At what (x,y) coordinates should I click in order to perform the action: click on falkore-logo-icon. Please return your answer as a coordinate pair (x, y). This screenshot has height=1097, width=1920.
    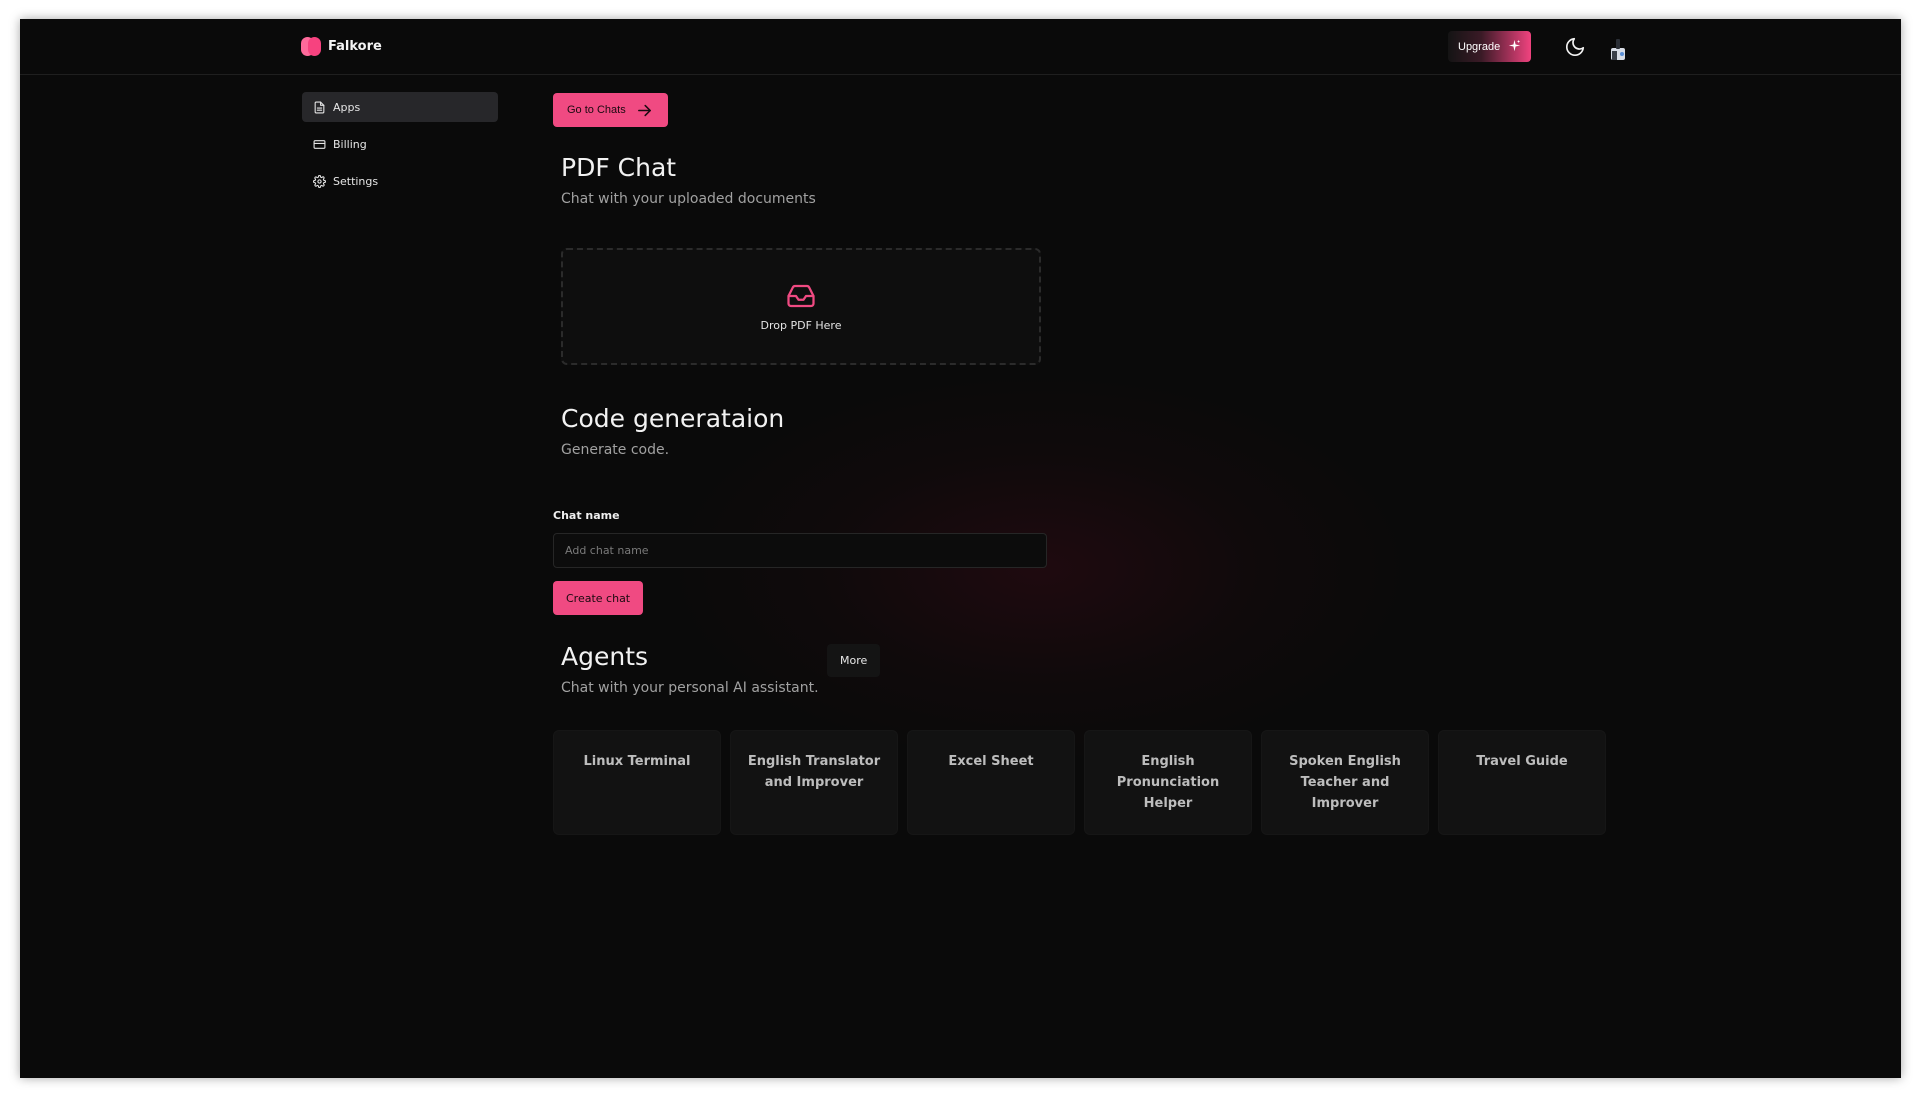
    Looking at the image, I should click on (311, 46).